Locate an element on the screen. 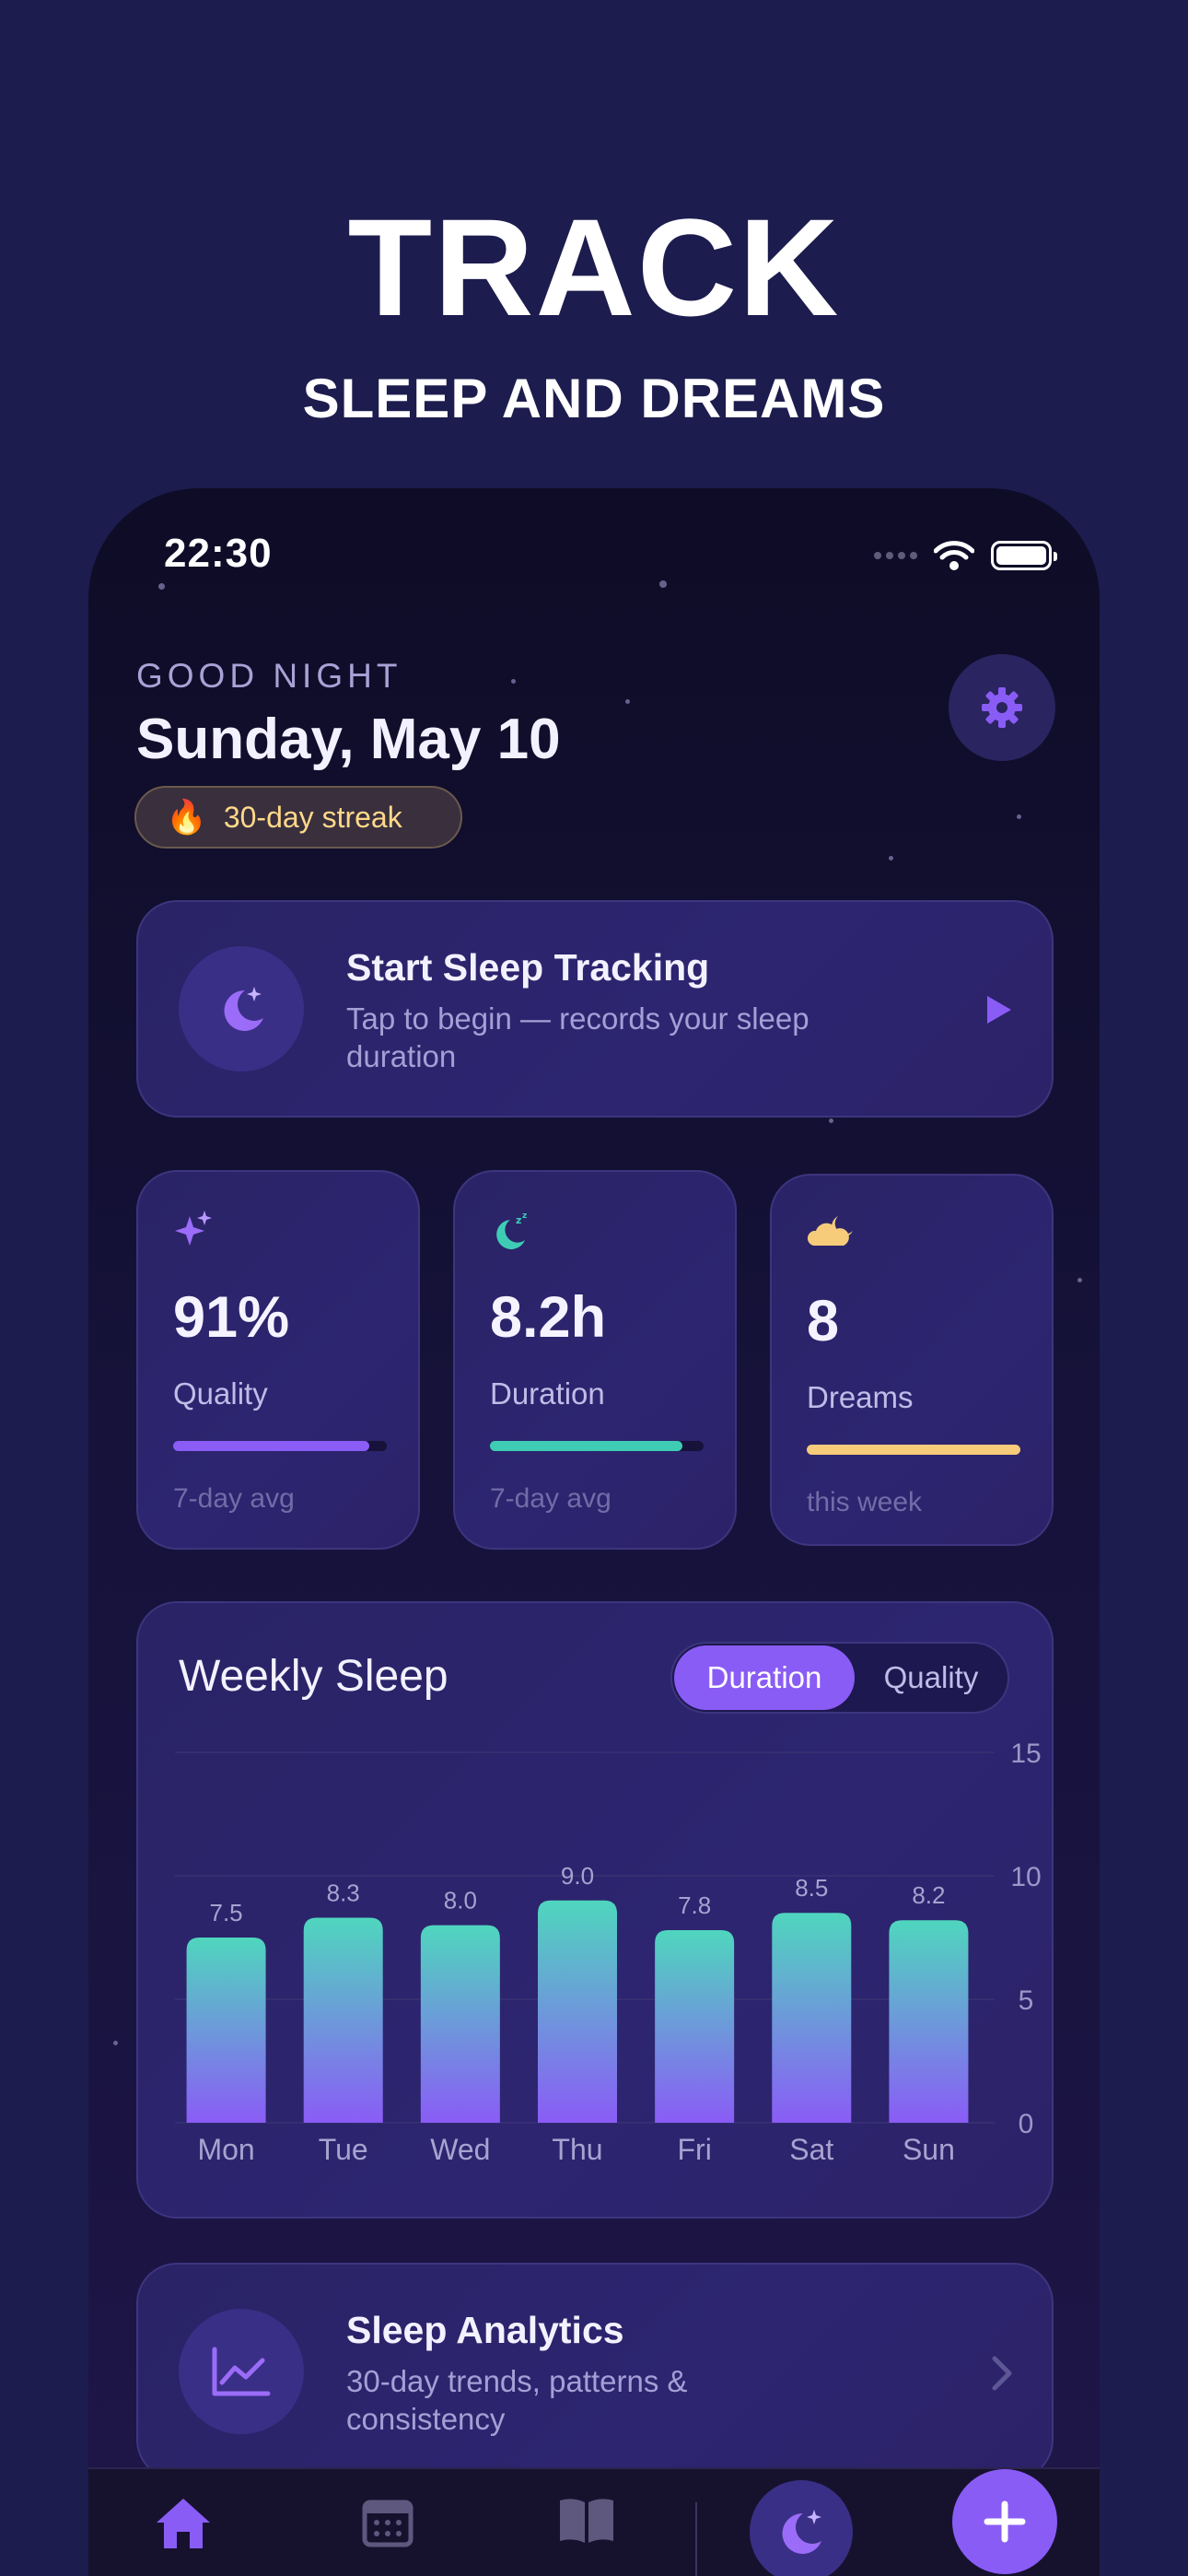 The height and width of the screenshot is (2576, 1188). play-icon is located at coordinates (999, 1010).